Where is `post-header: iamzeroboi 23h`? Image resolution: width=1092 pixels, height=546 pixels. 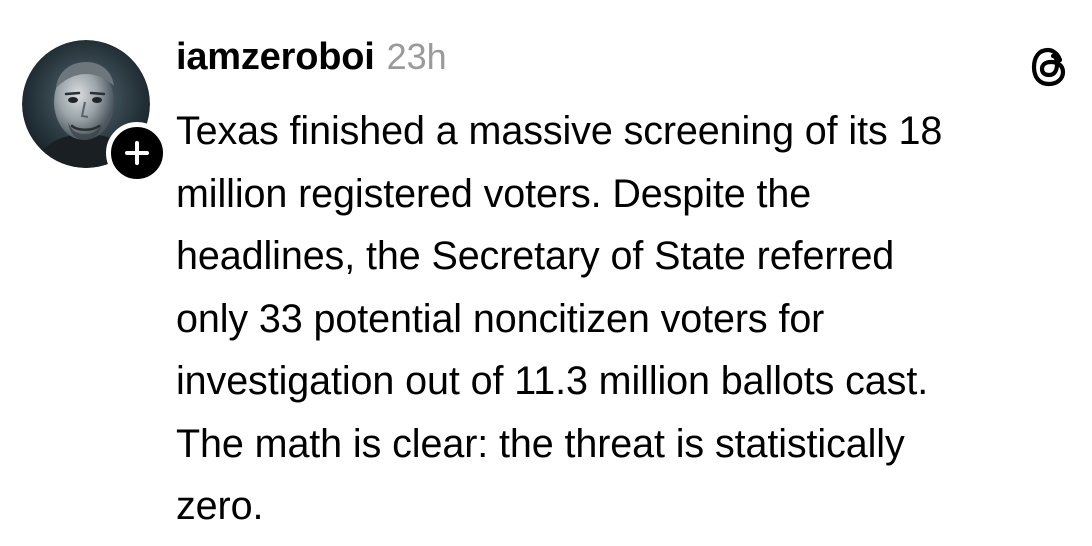 post-header: iamzeroboi 23h is located at coordinates (311, 61).